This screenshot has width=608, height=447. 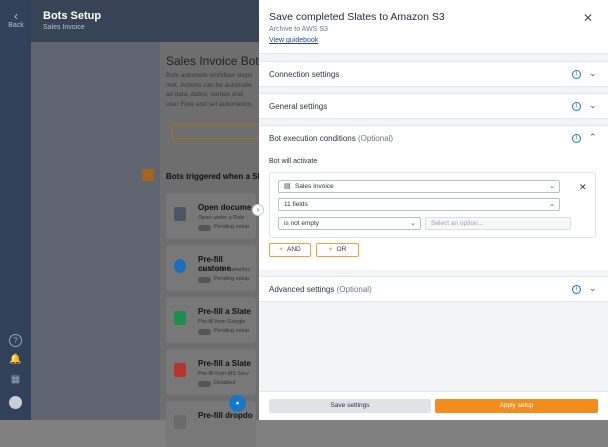 I want to click on section-label: Advanced settings (Optional), so click(x=320, y=289).